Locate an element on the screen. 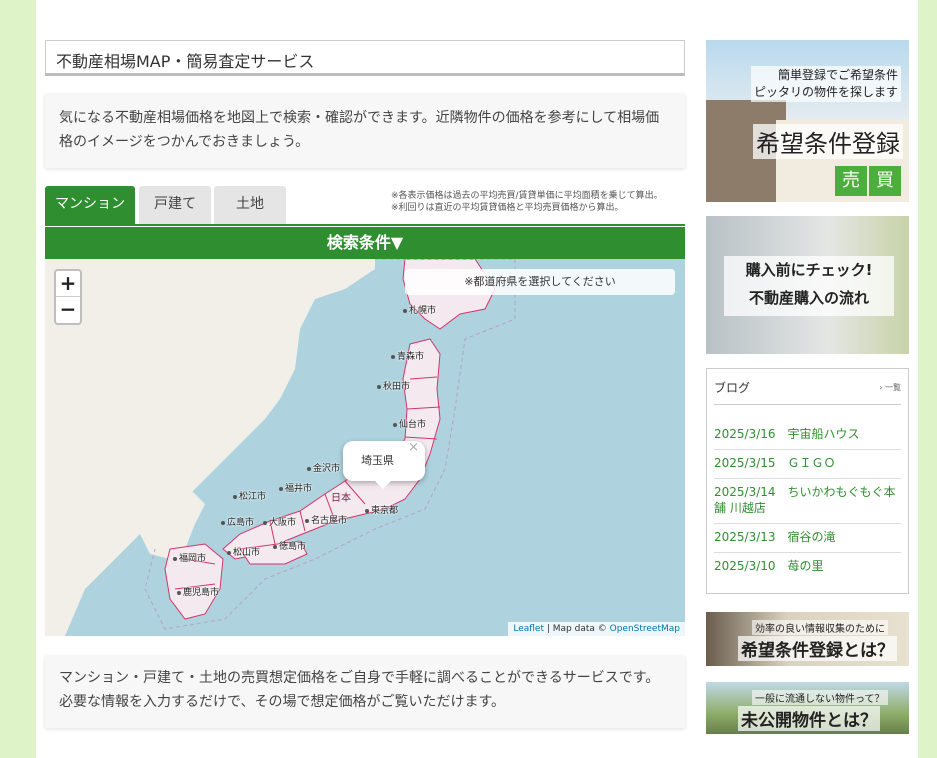 Image resolution: width=937 pixels, height=758 pixels. banner1-badges: 売買 is located at coordinates (867, 181).